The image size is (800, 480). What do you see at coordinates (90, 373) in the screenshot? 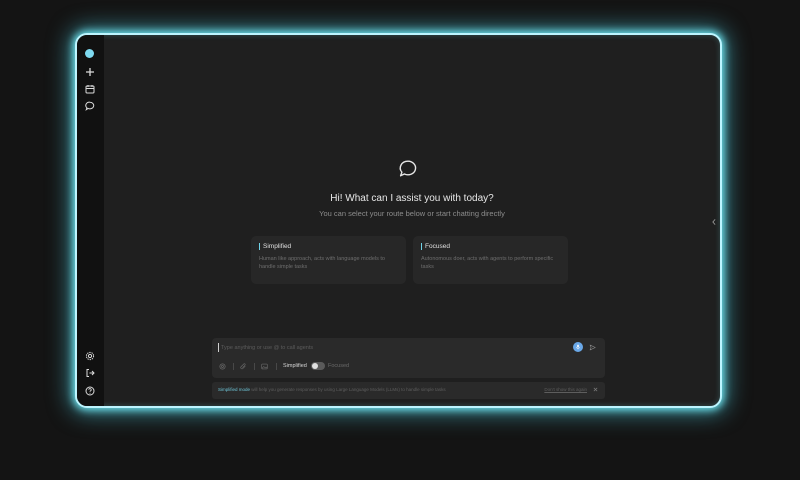
I see `logout-icon` at bounding box center [90, 373].